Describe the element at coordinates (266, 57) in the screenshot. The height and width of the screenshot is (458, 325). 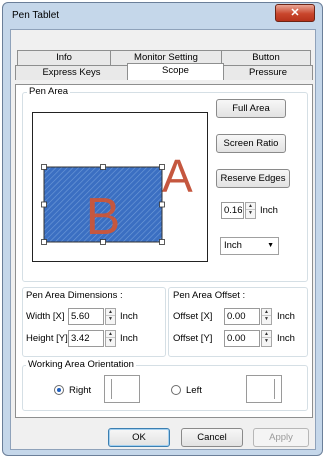
I see `tab-button: Button` at that location.